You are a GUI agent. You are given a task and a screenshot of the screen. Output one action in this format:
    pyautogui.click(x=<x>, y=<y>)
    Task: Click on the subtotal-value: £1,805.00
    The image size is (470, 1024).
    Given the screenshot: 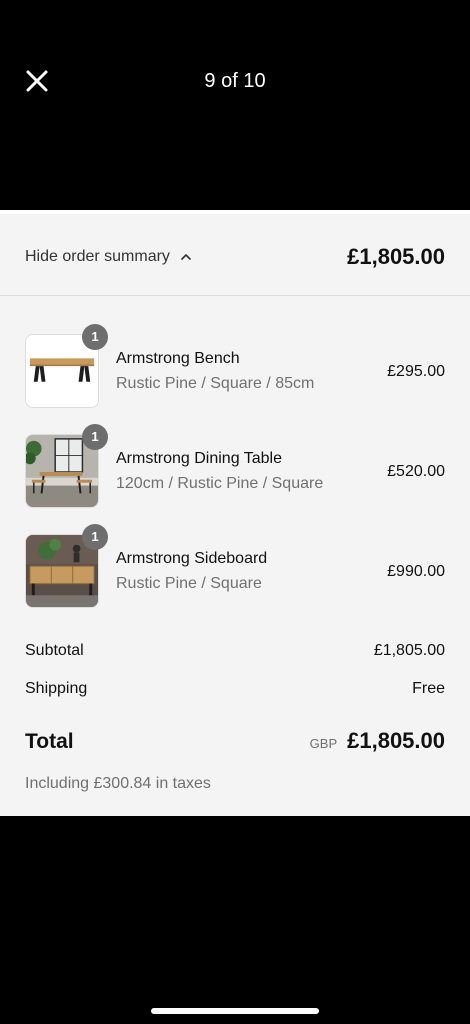 What is the action you would take?
    pyautogui.click(x=409, y=650)
    